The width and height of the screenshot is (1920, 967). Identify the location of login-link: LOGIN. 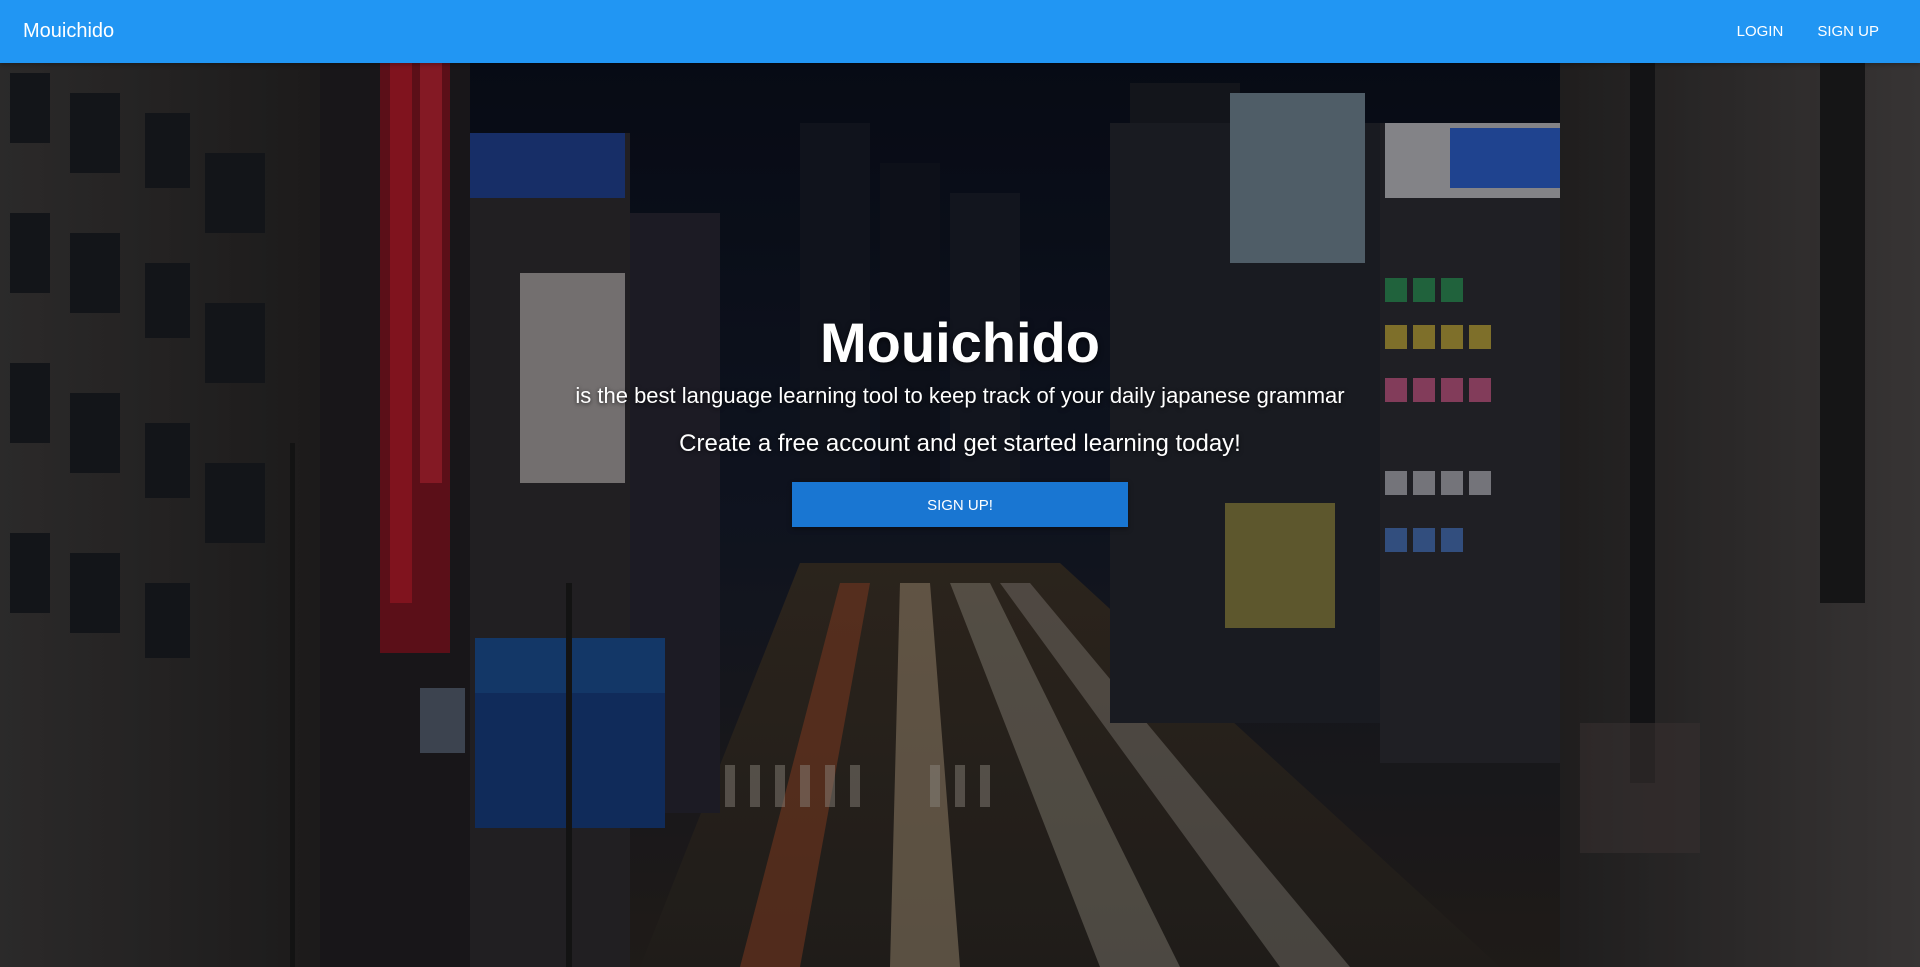
(1760, 31).